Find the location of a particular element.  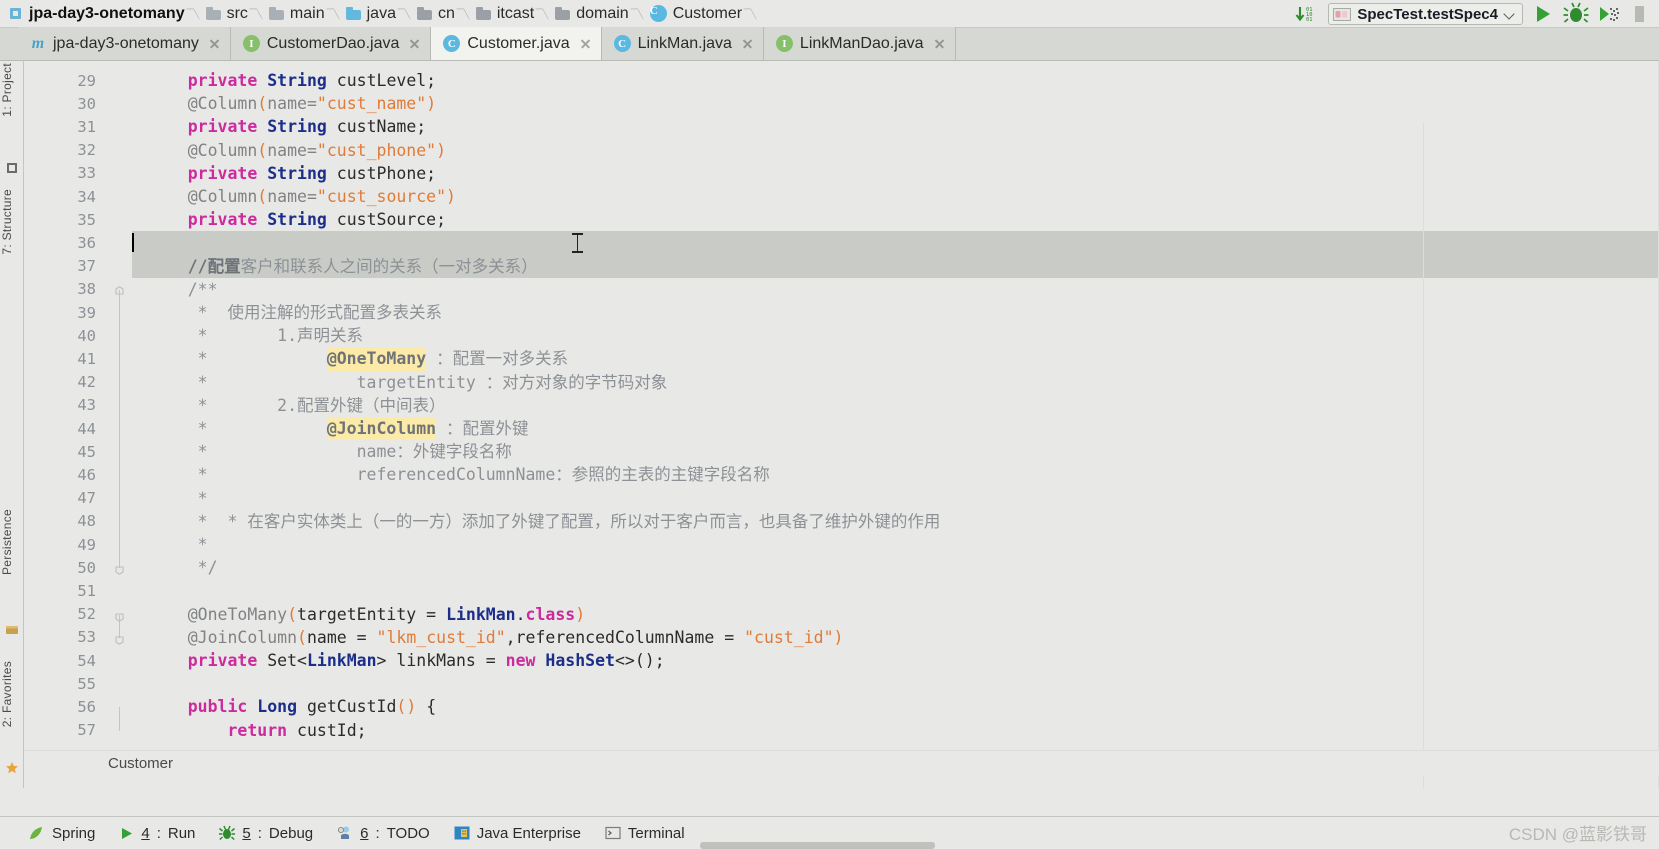

breadcrumb-item-src: src is located at coordinates (225, 14).